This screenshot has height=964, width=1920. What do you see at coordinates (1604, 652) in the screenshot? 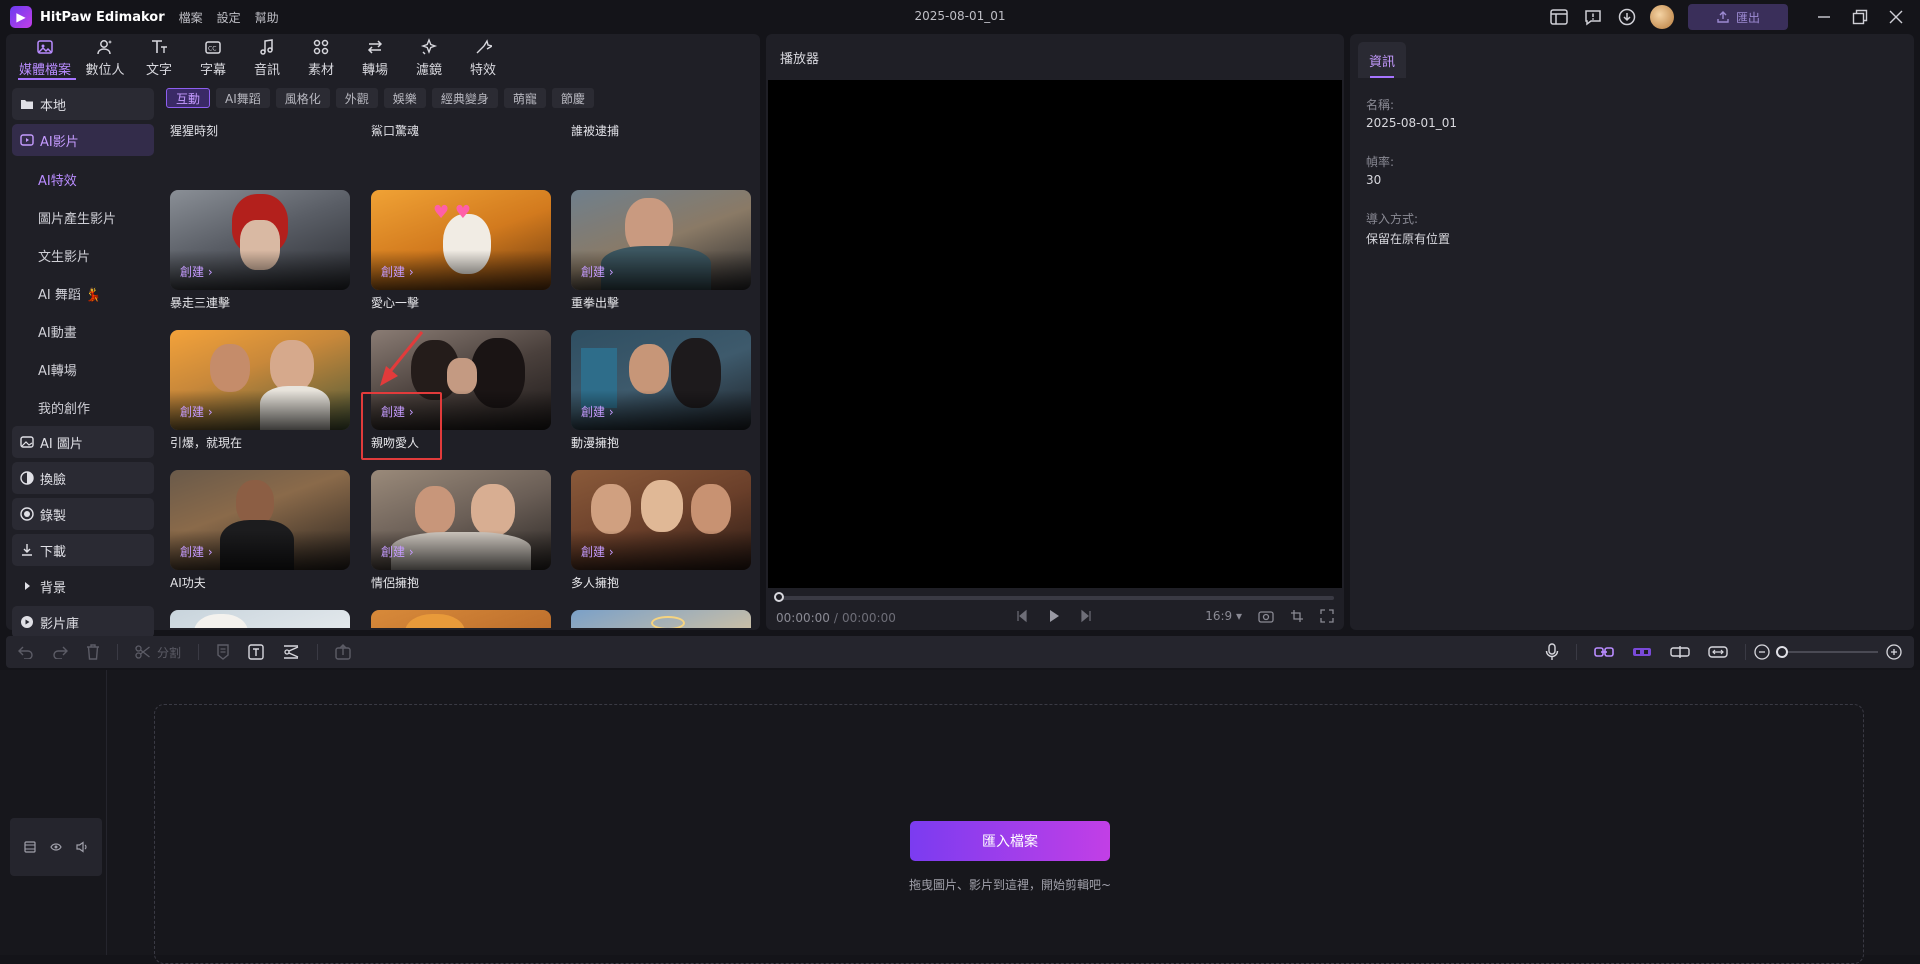
I see `link-clips-icon` at bounding box center [1604, 652].